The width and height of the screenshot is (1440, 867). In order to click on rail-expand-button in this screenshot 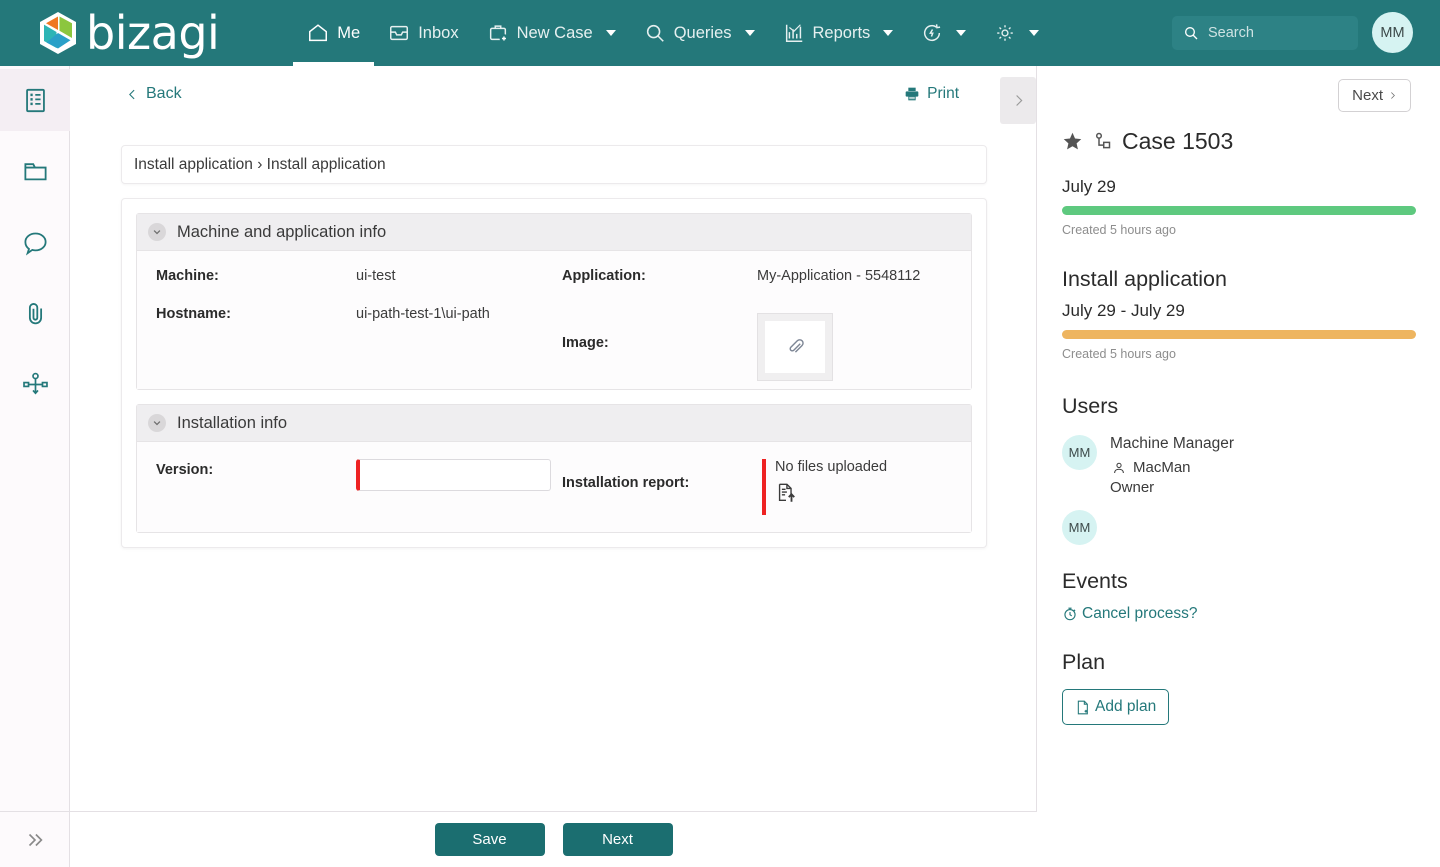, I will do `click(35, 839)`.